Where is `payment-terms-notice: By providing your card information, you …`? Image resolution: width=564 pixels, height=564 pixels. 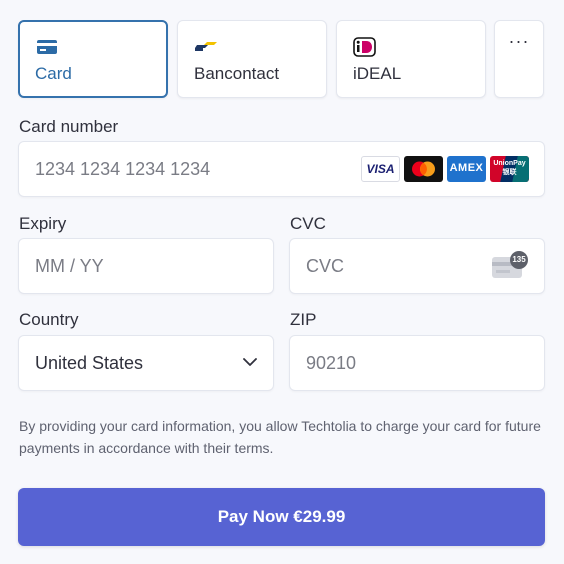
payment-terms-notice: By providing your card information, you … is located at coordinates (280, 437).